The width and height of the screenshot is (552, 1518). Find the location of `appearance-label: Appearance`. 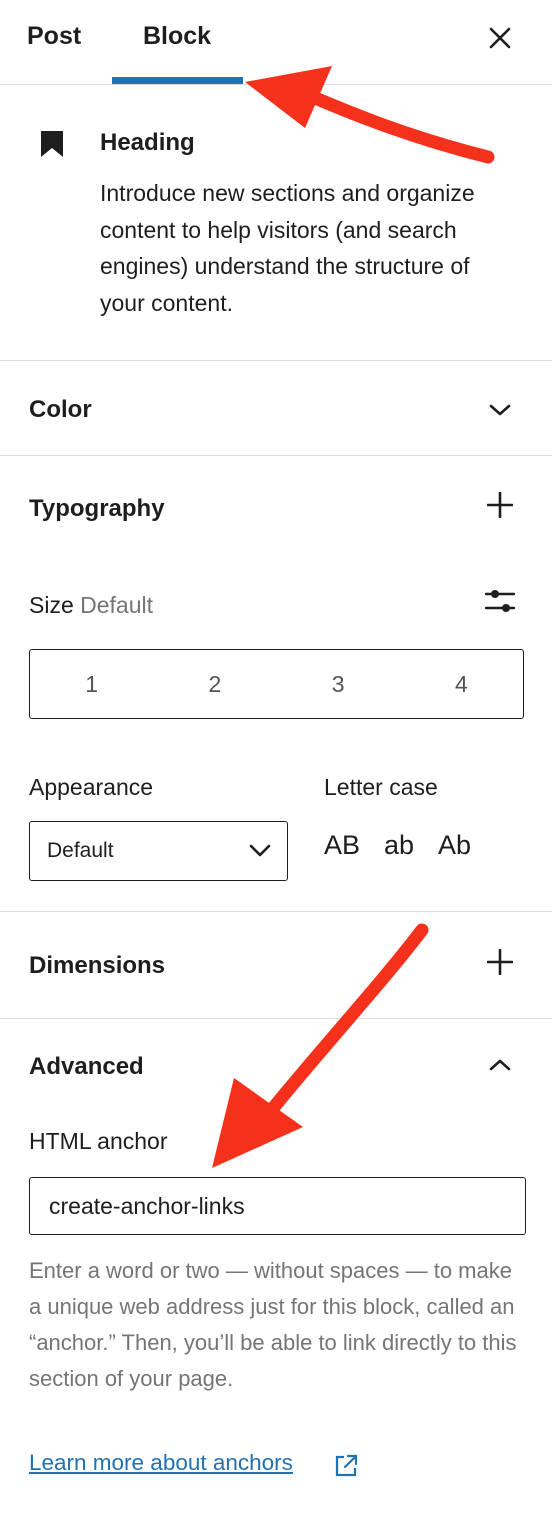

appearance-label: Appearance is located at coordinates (91, 787).